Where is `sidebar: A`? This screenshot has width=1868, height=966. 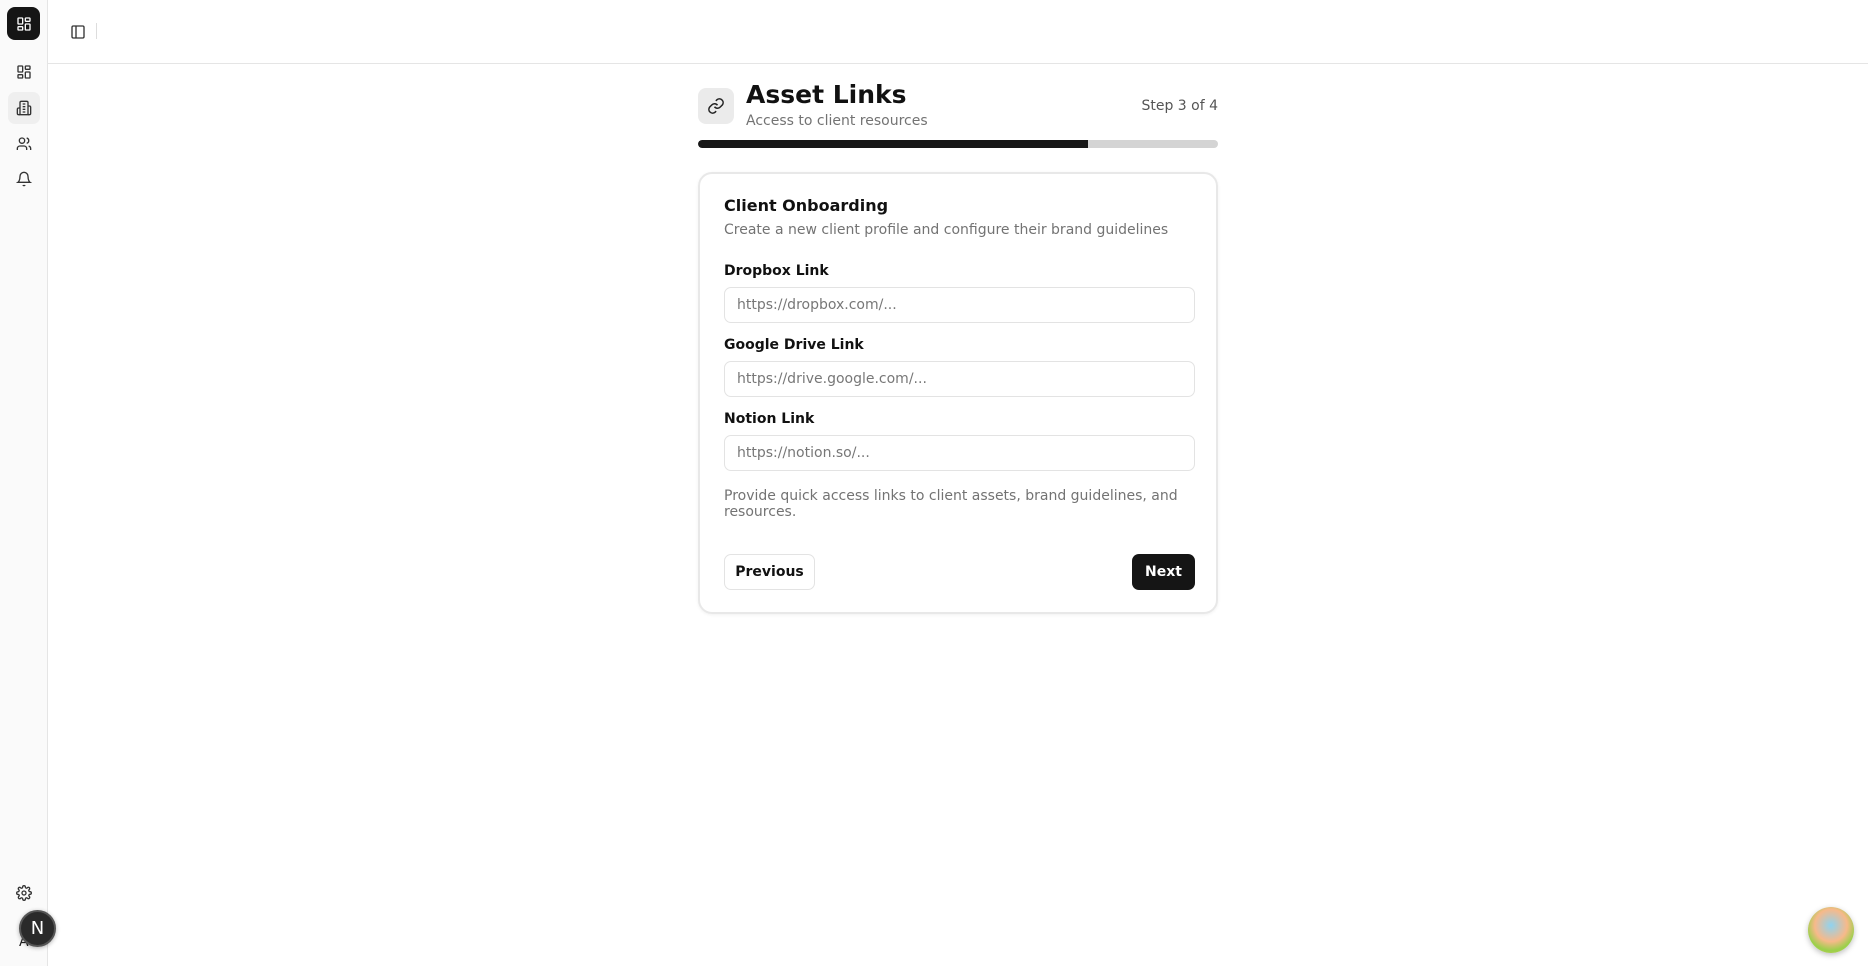 sidebar: A is located at coordinates (24, 483).